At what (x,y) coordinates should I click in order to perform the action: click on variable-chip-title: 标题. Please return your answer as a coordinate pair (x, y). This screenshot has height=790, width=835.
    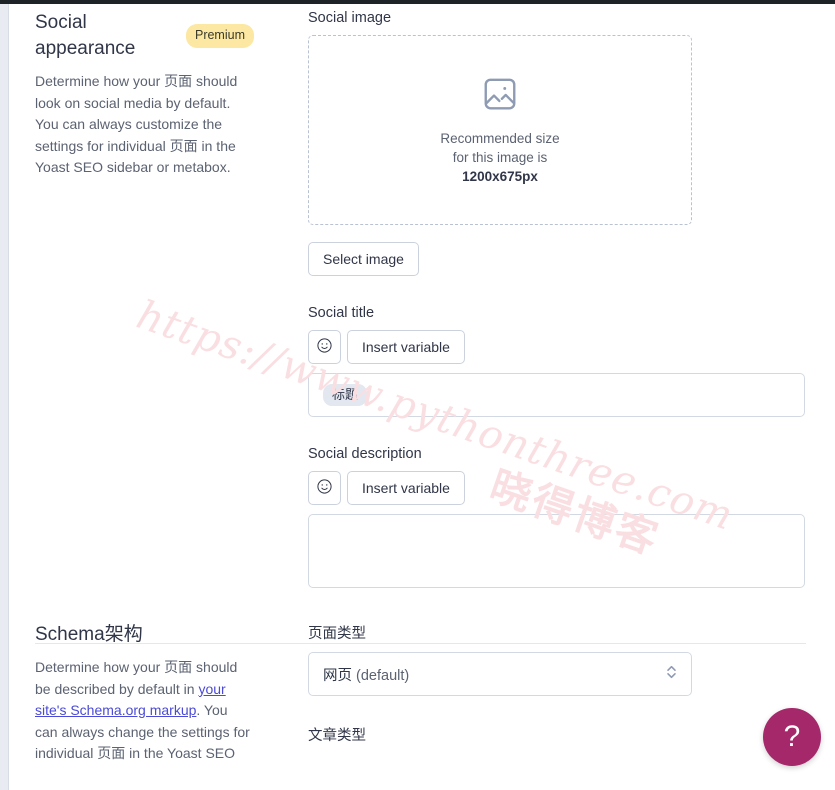
    Looking at the image, I should click on (345, 395).